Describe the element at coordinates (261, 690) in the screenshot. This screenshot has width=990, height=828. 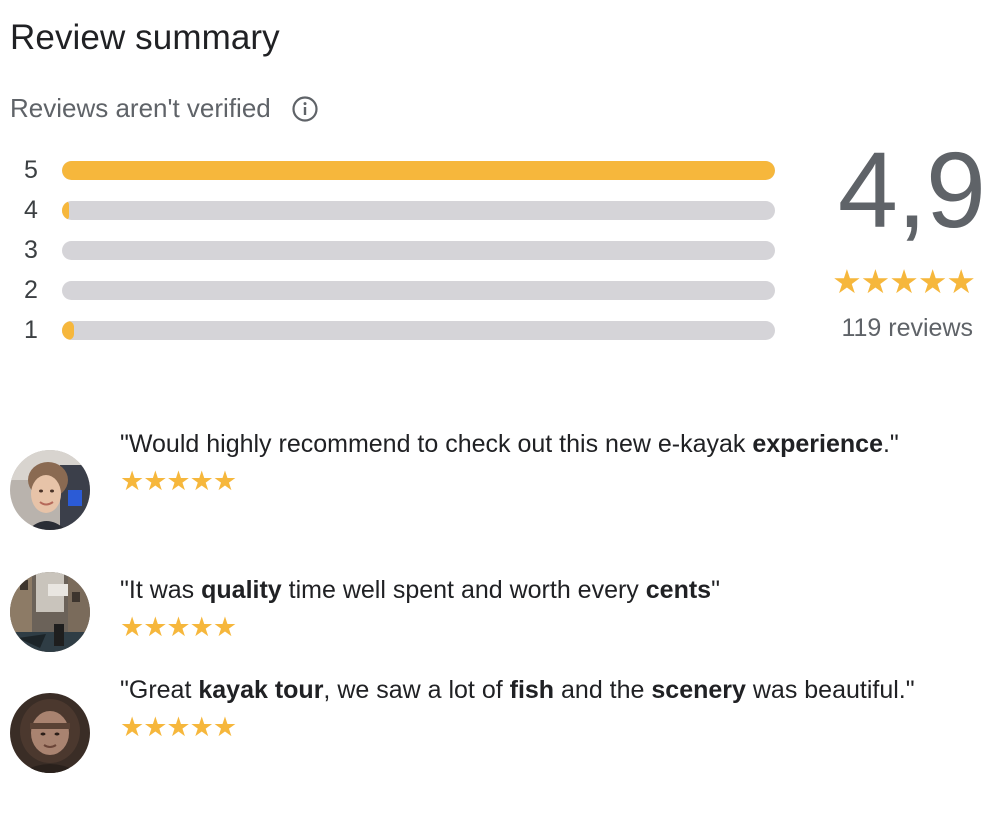
I see `review-keyword: kayak tour` at that location.